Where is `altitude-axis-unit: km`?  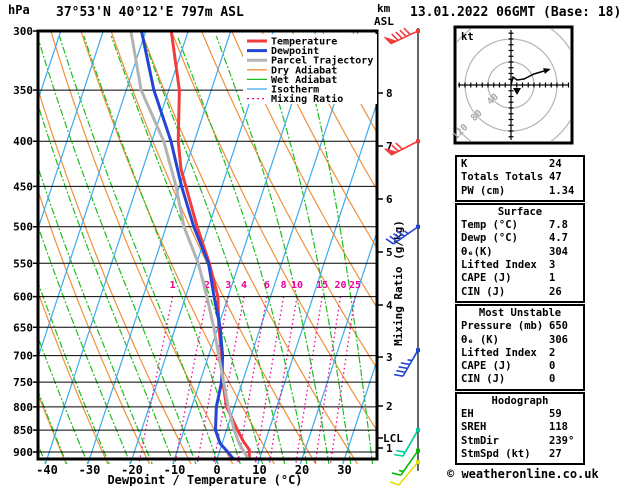
altitude-axis-unit: km is located at coordinates (384, 8).